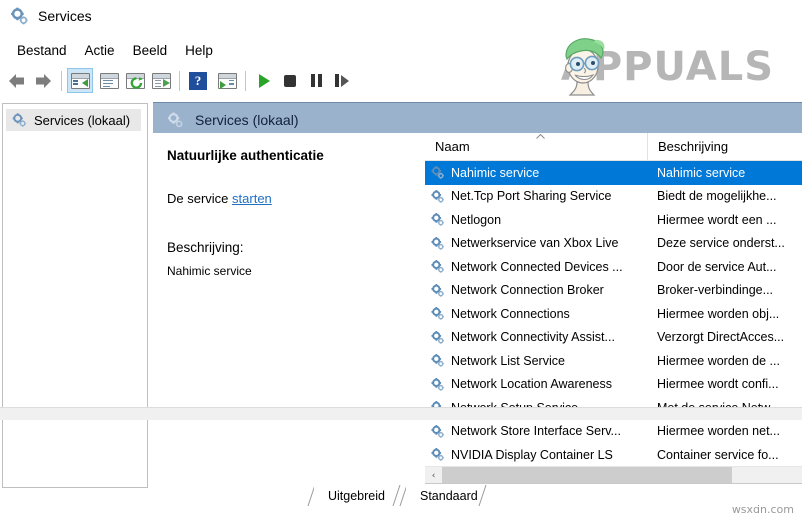  Describe the element at coordinates (482, 496) in the screenshot. I see `tab-standaard-right-edge` at that location.